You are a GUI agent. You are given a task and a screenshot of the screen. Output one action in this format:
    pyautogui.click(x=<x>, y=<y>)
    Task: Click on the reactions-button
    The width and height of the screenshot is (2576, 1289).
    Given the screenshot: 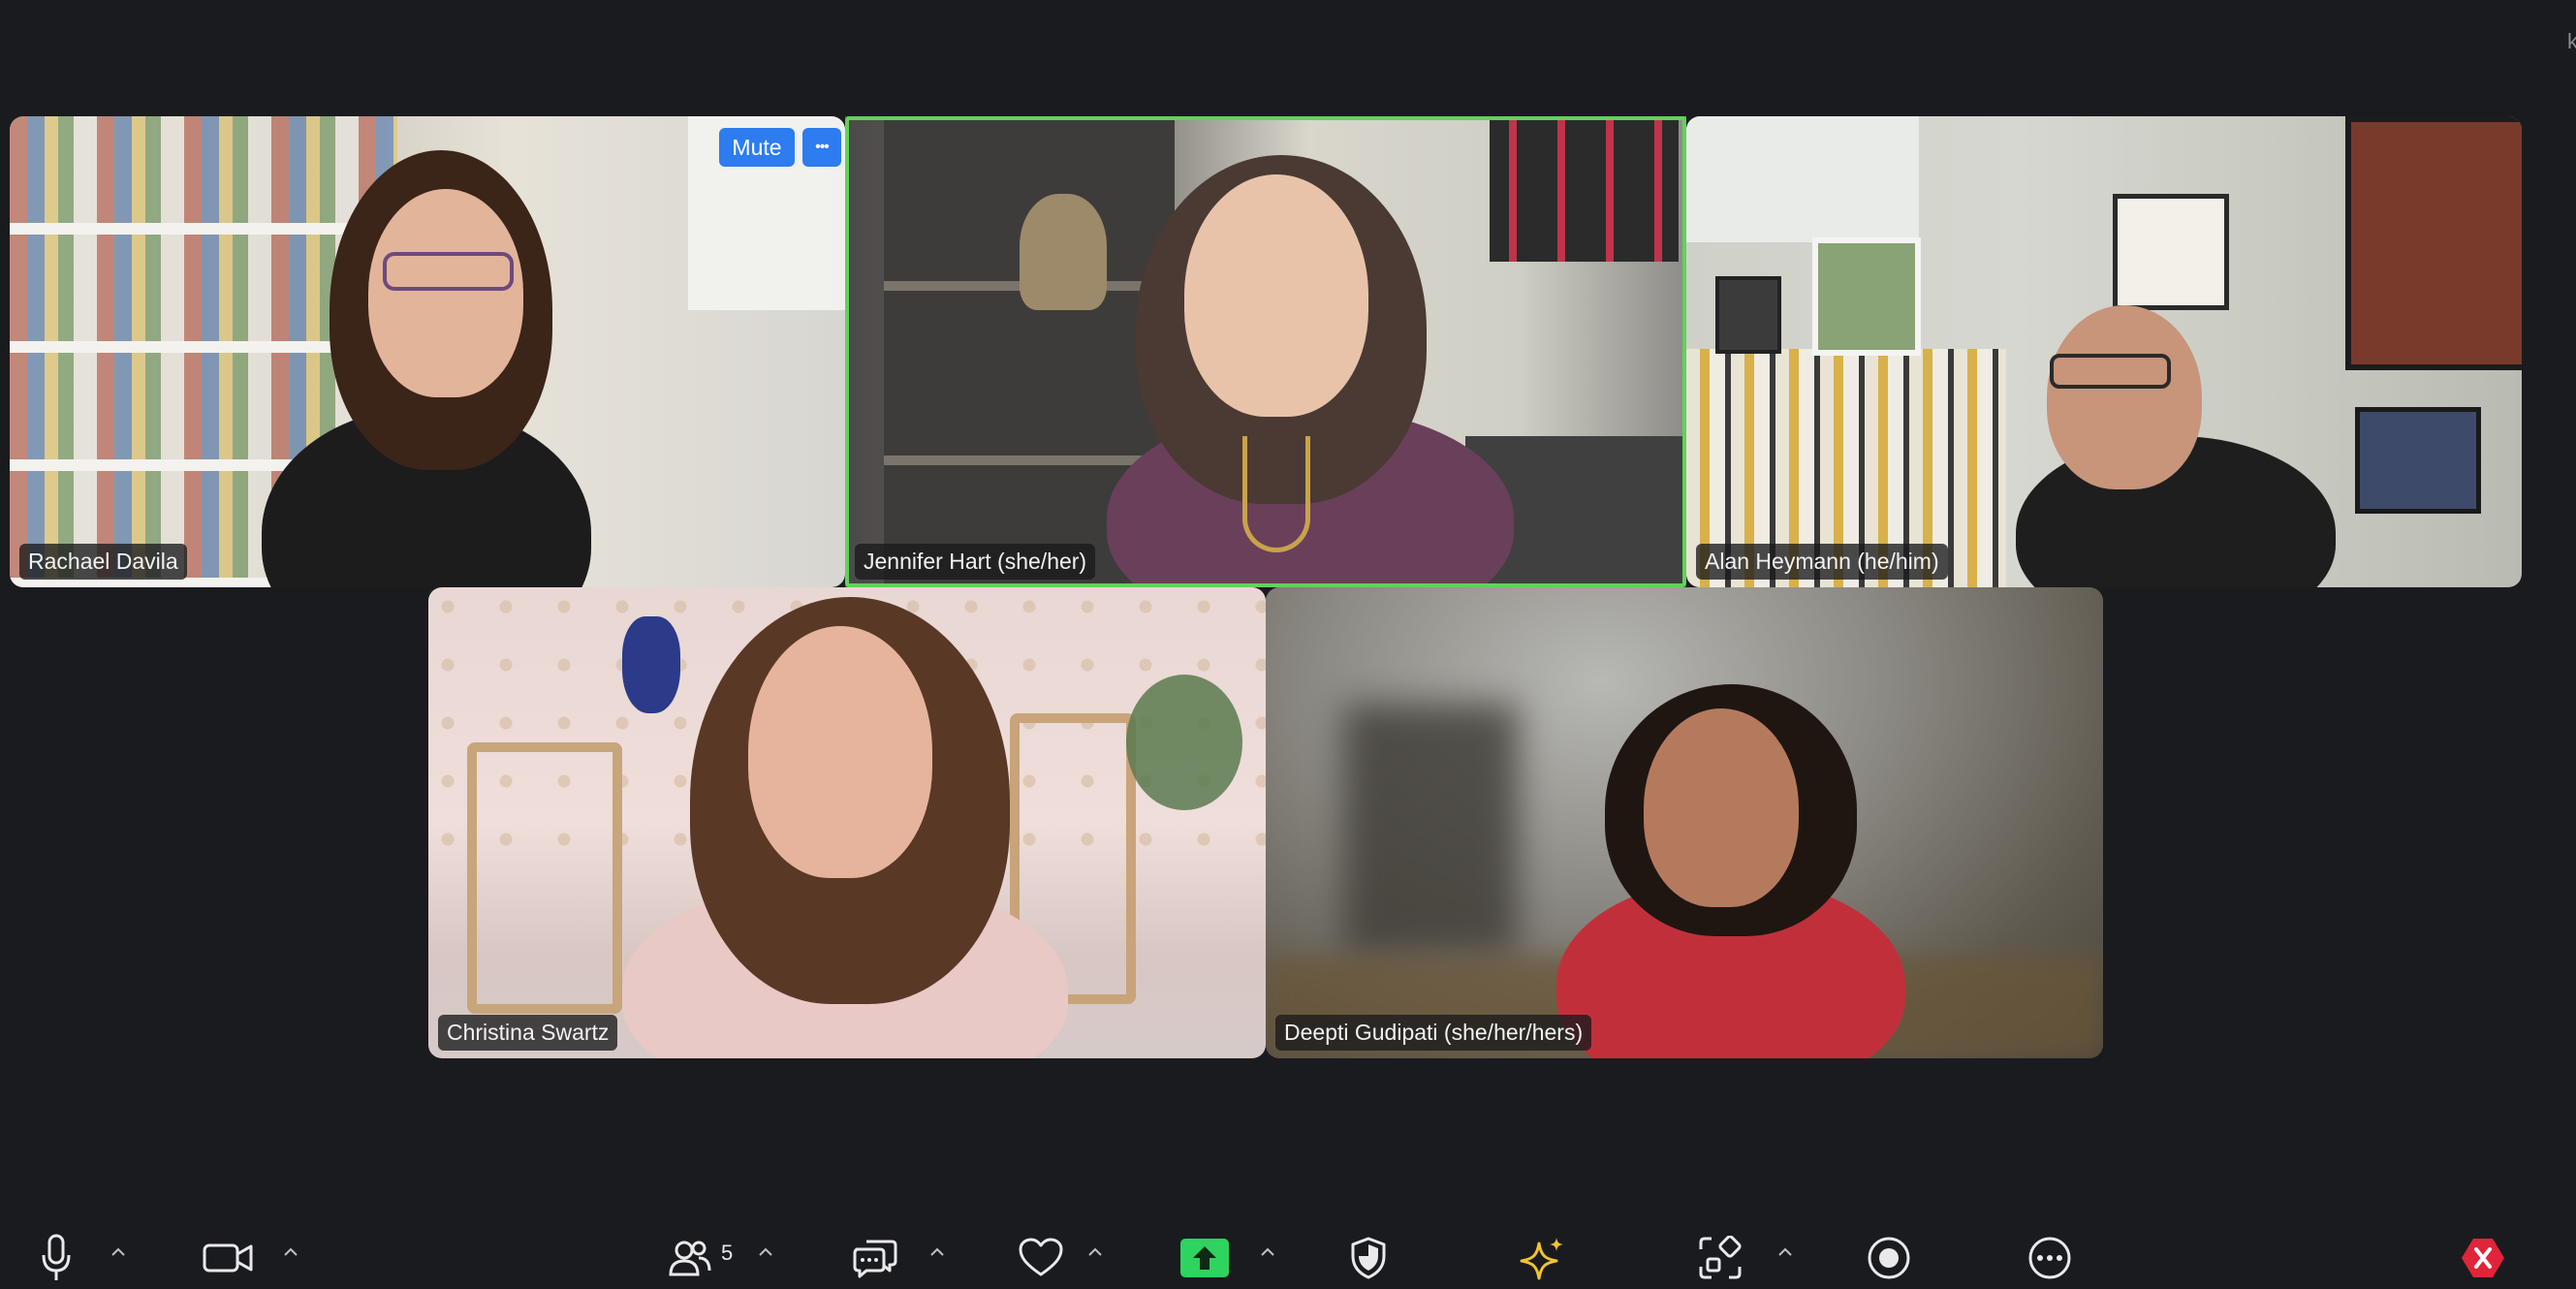 What is the action you would take?
    pyautogui.click(x=1041, y=1258)
    